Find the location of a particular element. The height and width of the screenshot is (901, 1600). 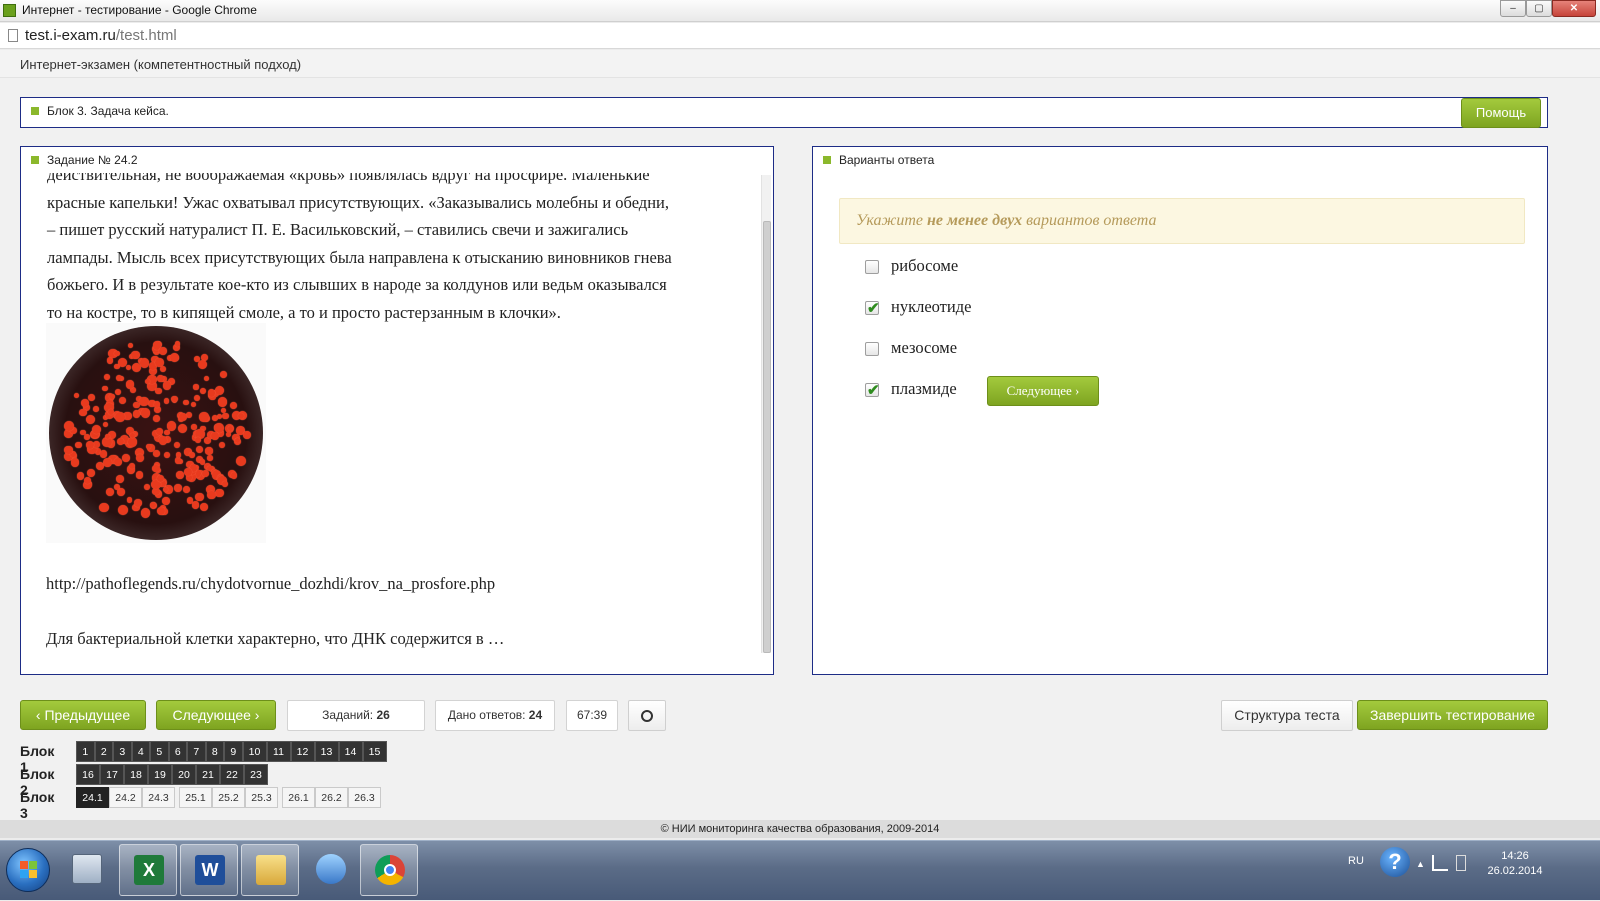

media-icon is located at coordinates (331, 869).